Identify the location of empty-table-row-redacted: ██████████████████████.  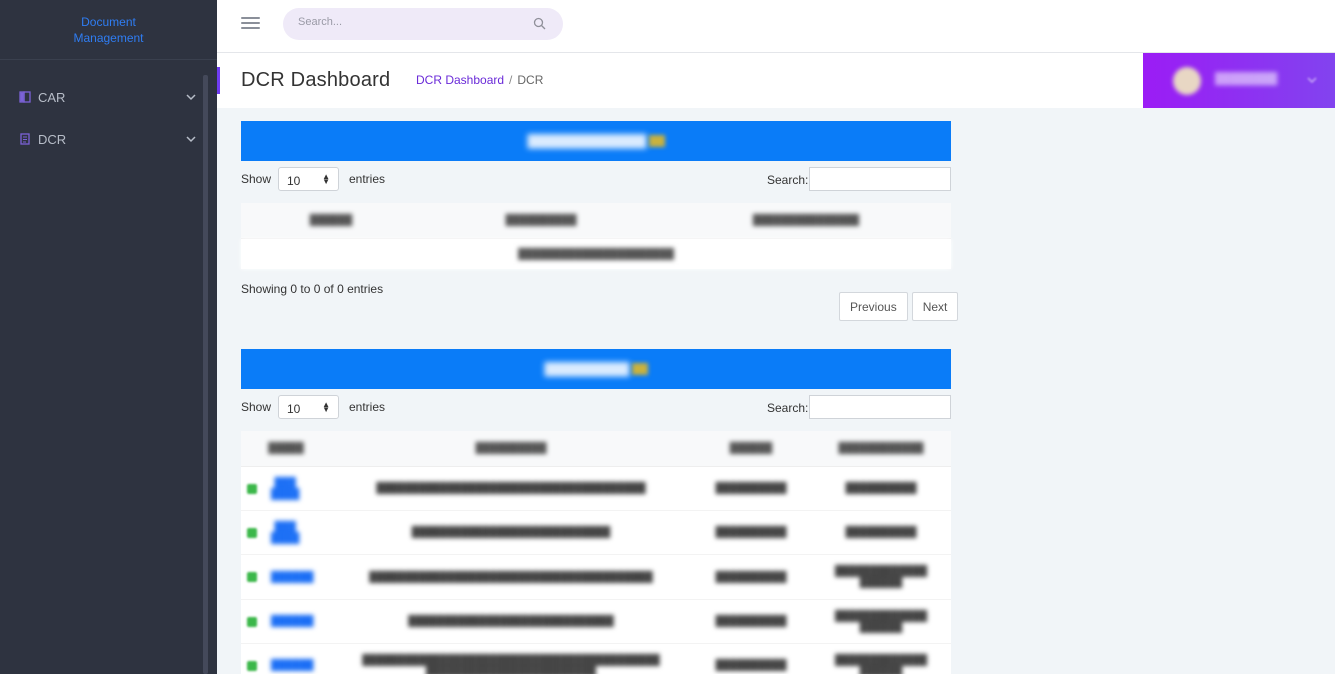
(596, 254).